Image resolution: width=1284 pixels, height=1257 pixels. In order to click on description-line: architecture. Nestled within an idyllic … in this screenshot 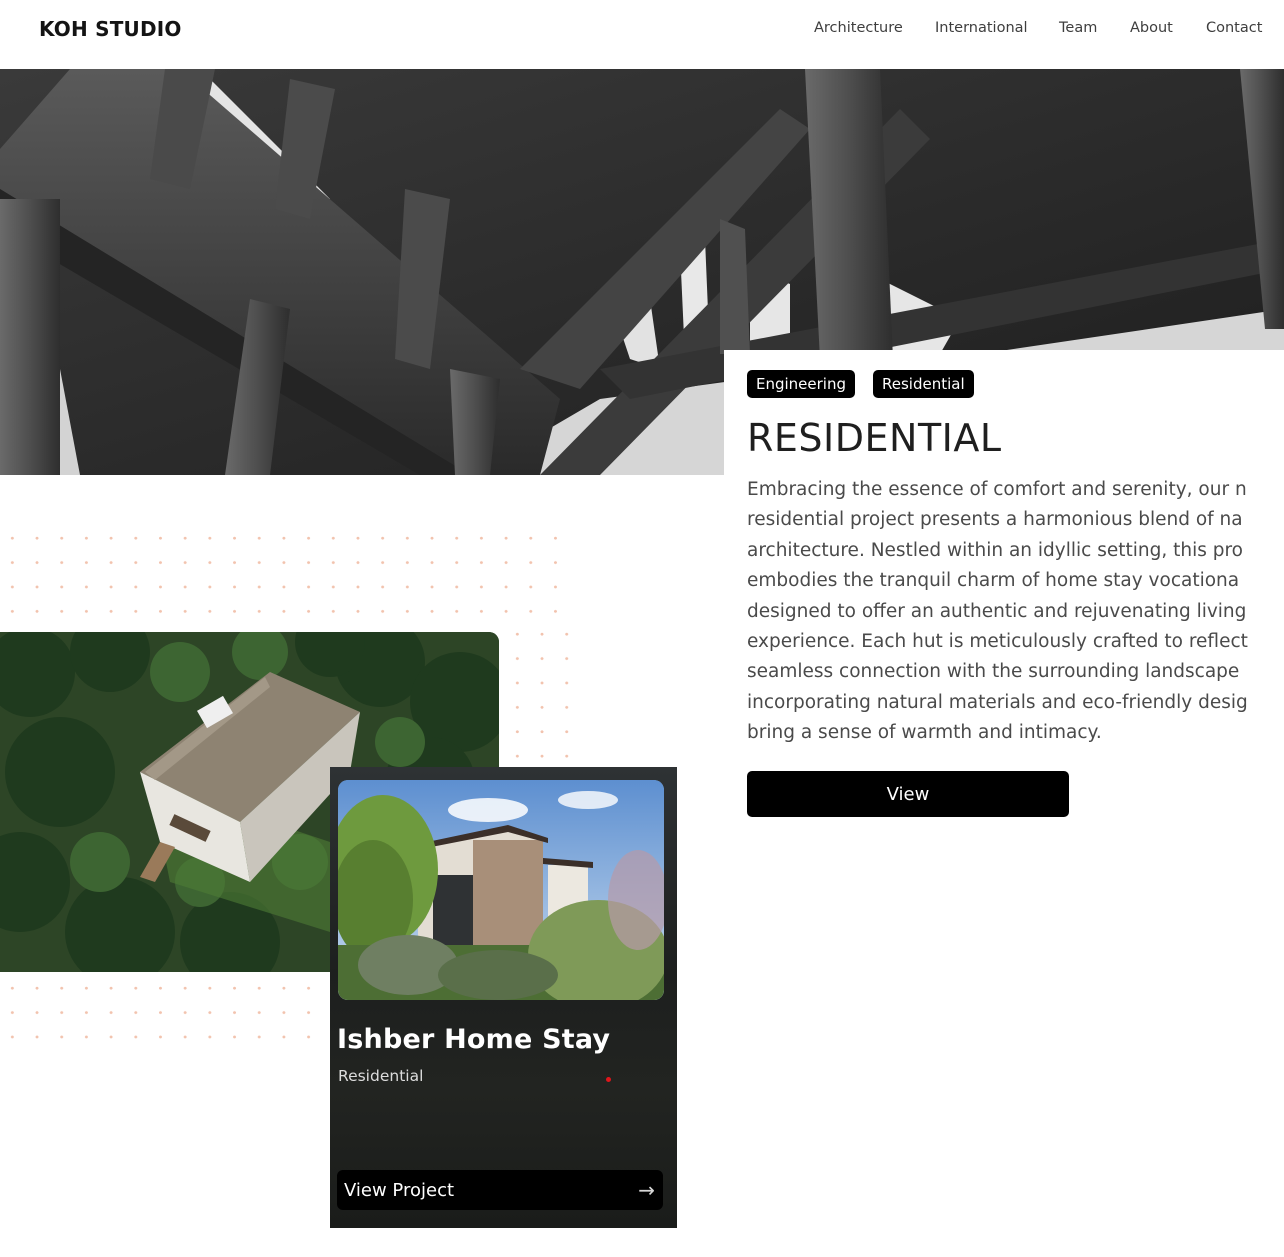, I will do `click(995, 550)`.